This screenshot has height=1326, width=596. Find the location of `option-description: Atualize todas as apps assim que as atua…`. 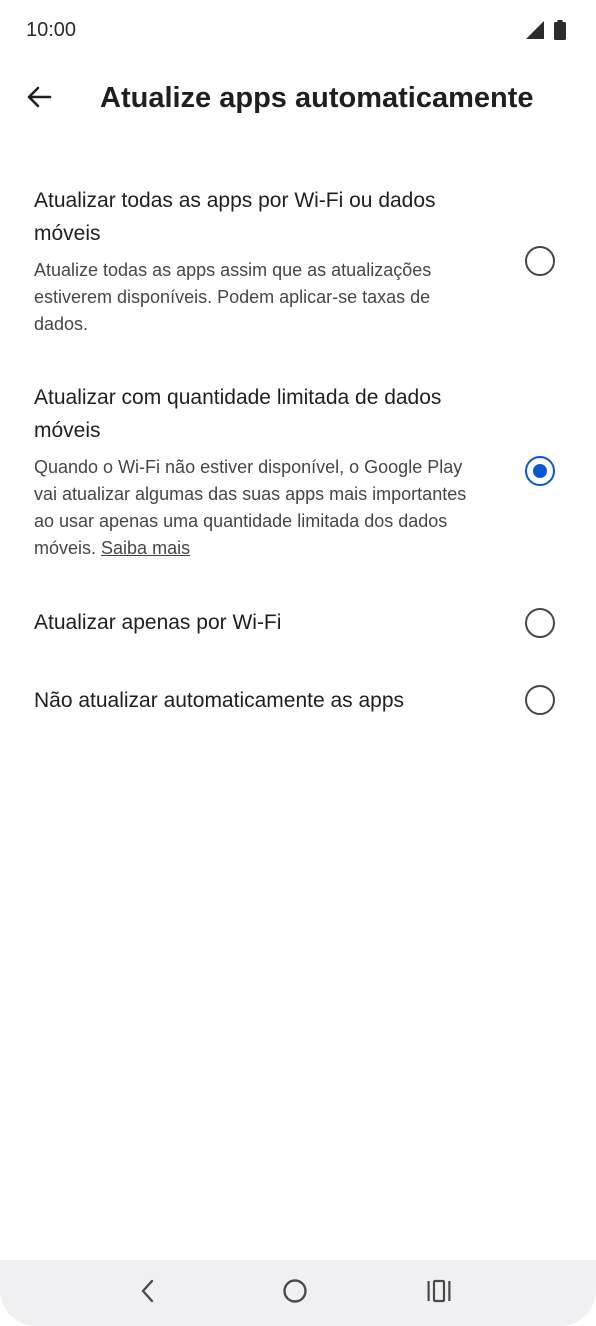

option-description: Atualize todas as apps assim que as atua… is located at coordinates (233, 297).